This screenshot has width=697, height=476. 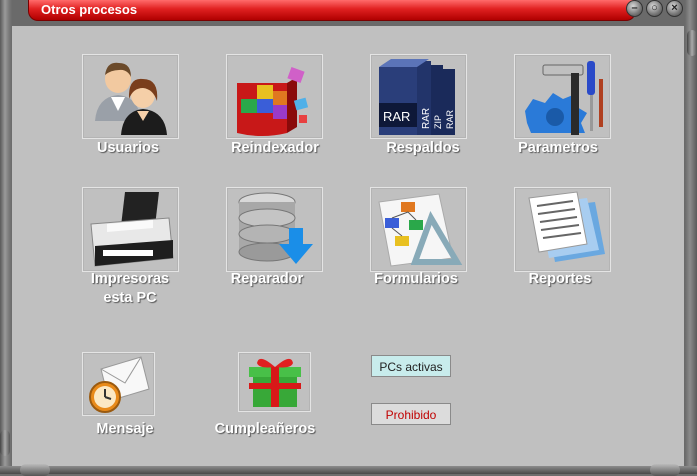 I want to click on printer-icon, so click(x=132, y=229).